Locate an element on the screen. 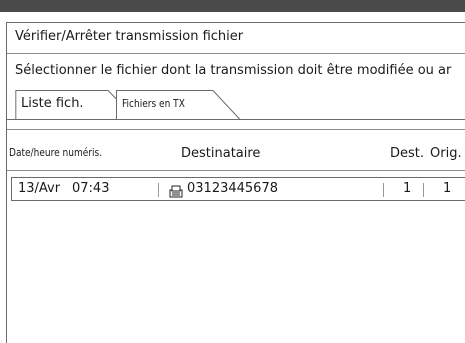 This screenshot has width=465, height=343. tab-list-files: Liste fich. is located at coordinates (73, 104).